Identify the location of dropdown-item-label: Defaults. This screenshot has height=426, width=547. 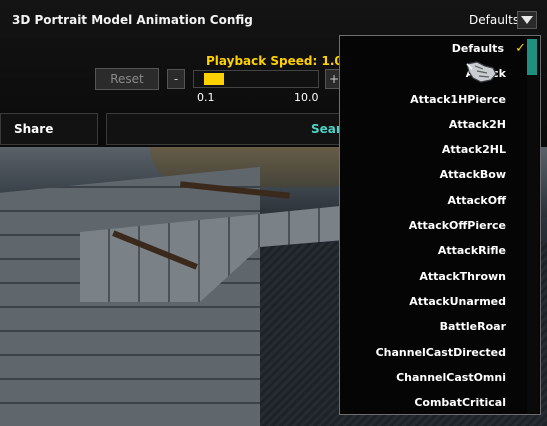
(477, 48).